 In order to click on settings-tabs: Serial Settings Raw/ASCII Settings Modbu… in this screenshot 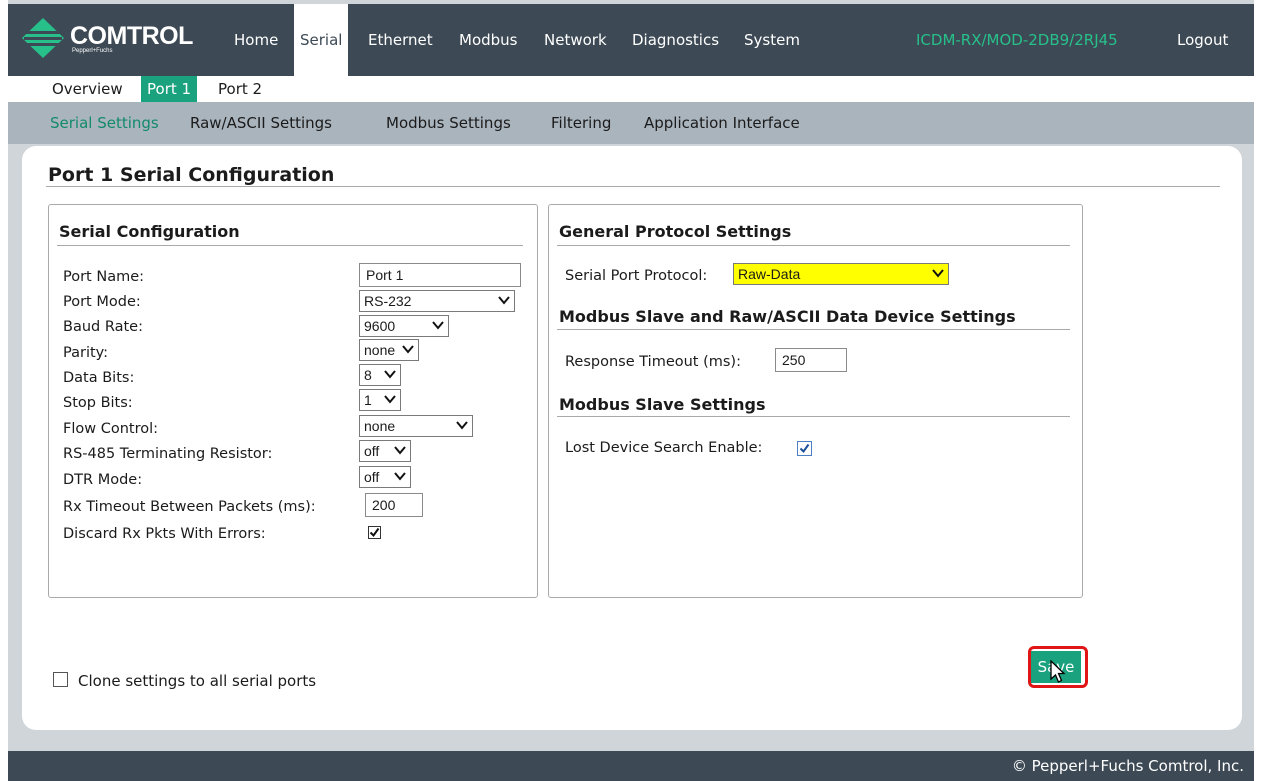, I will do `click(631, 123)`.